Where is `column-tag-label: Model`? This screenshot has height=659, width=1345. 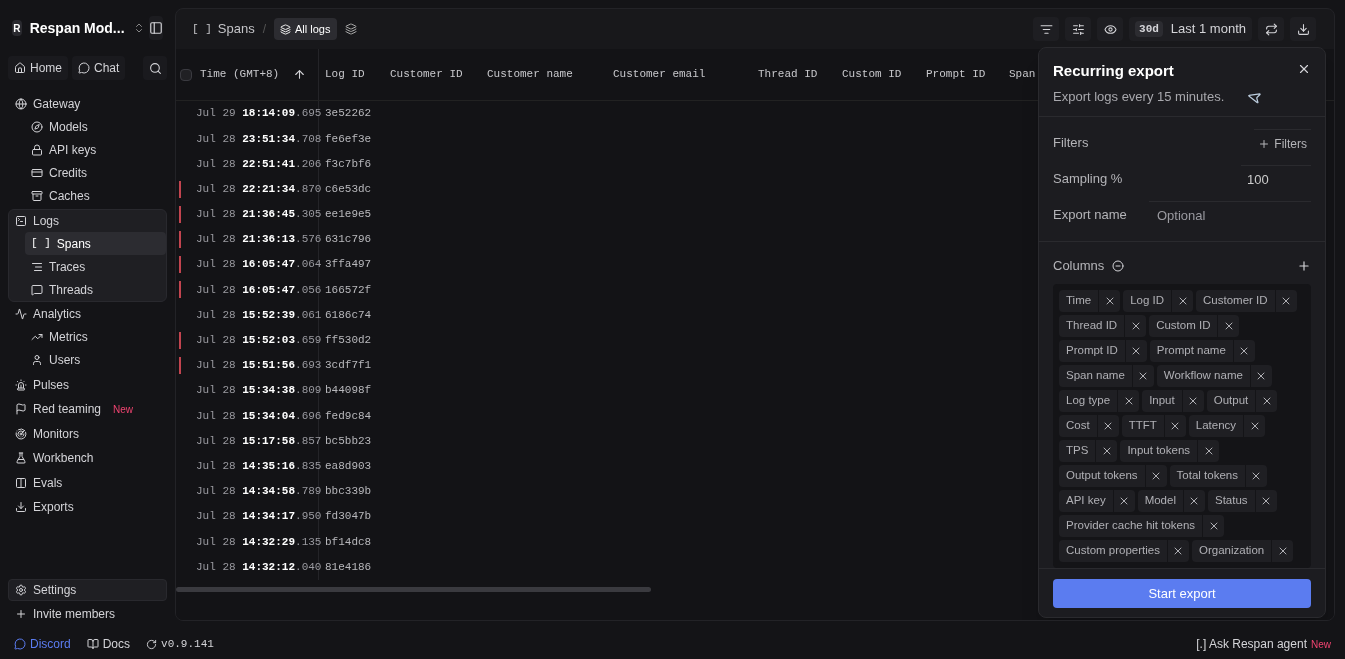
column-tag-label: Model is located at coordinates (1160, 501).